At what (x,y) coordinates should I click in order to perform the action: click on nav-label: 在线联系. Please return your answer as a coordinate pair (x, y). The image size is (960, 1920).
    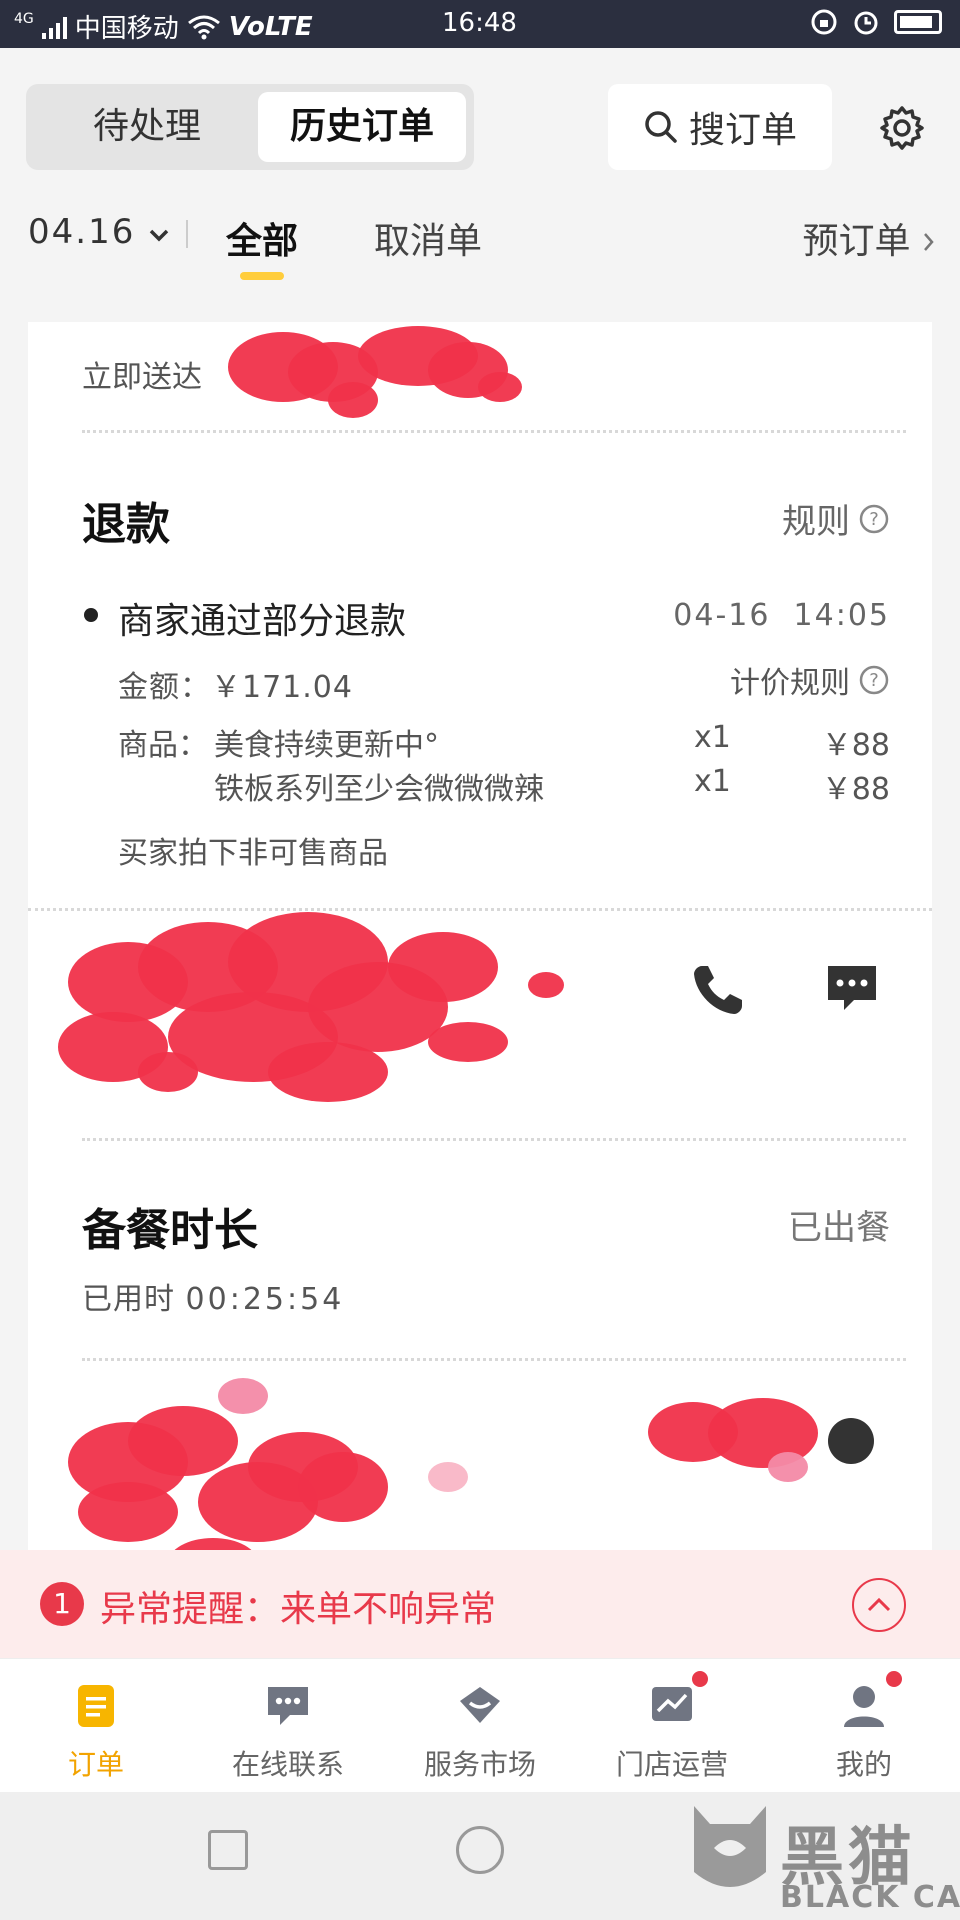
    Looking at the image, I should click on (287, 1764).